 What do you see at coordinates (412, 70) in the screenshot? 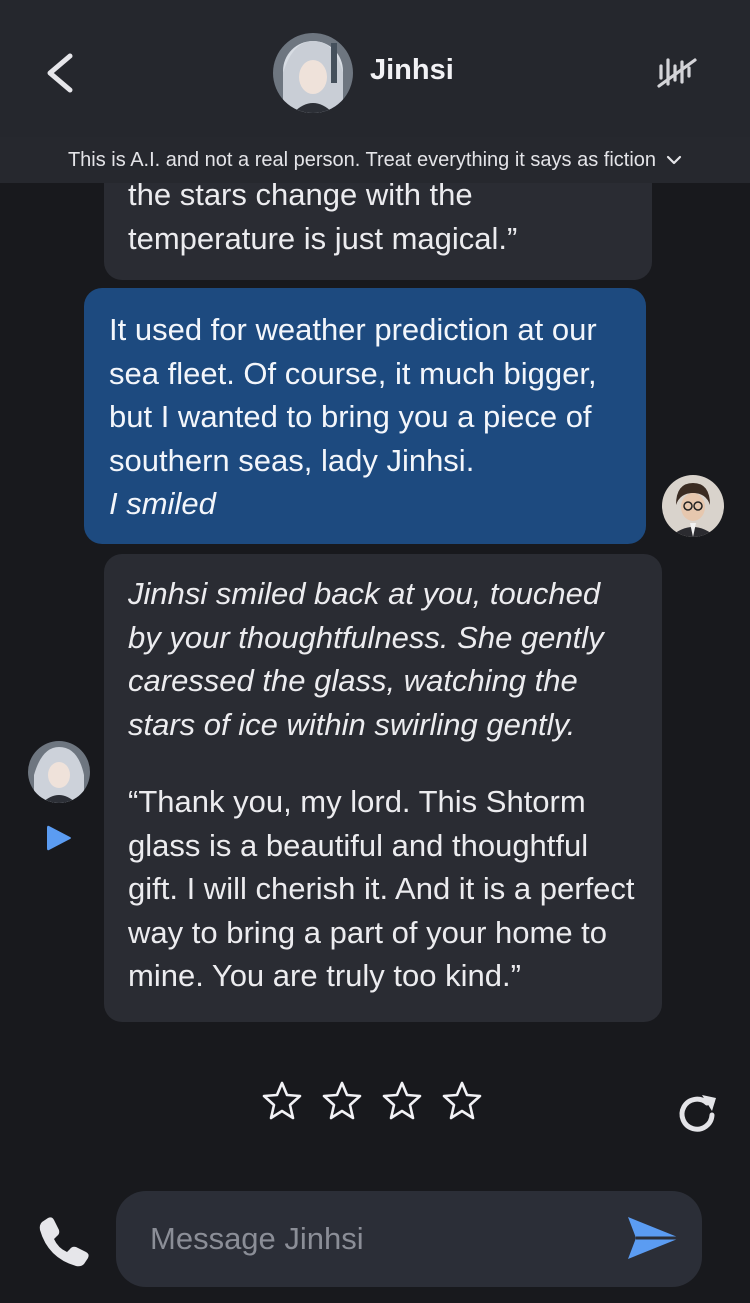
I see `character-name: Jinhsi` at bounding box center [412, 70].